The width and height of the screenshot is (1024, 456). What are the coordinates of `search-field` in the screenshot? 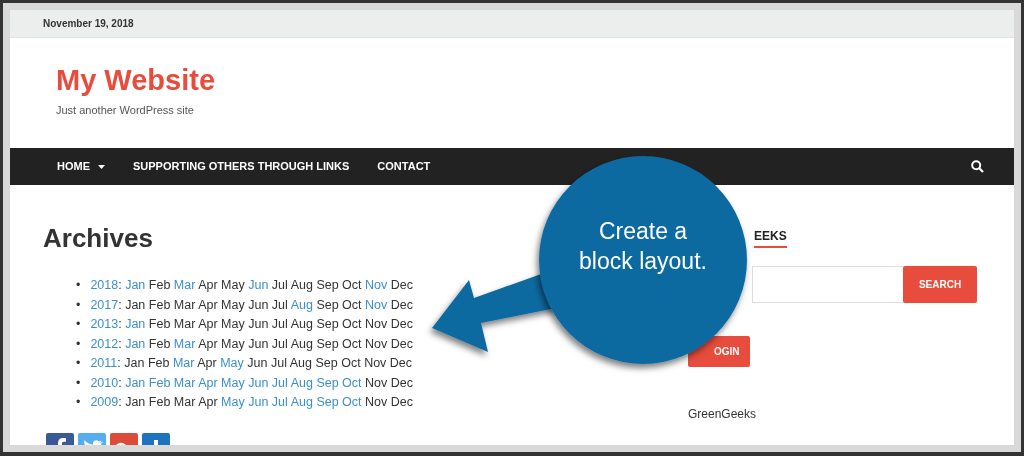 It's located at (827, 284).